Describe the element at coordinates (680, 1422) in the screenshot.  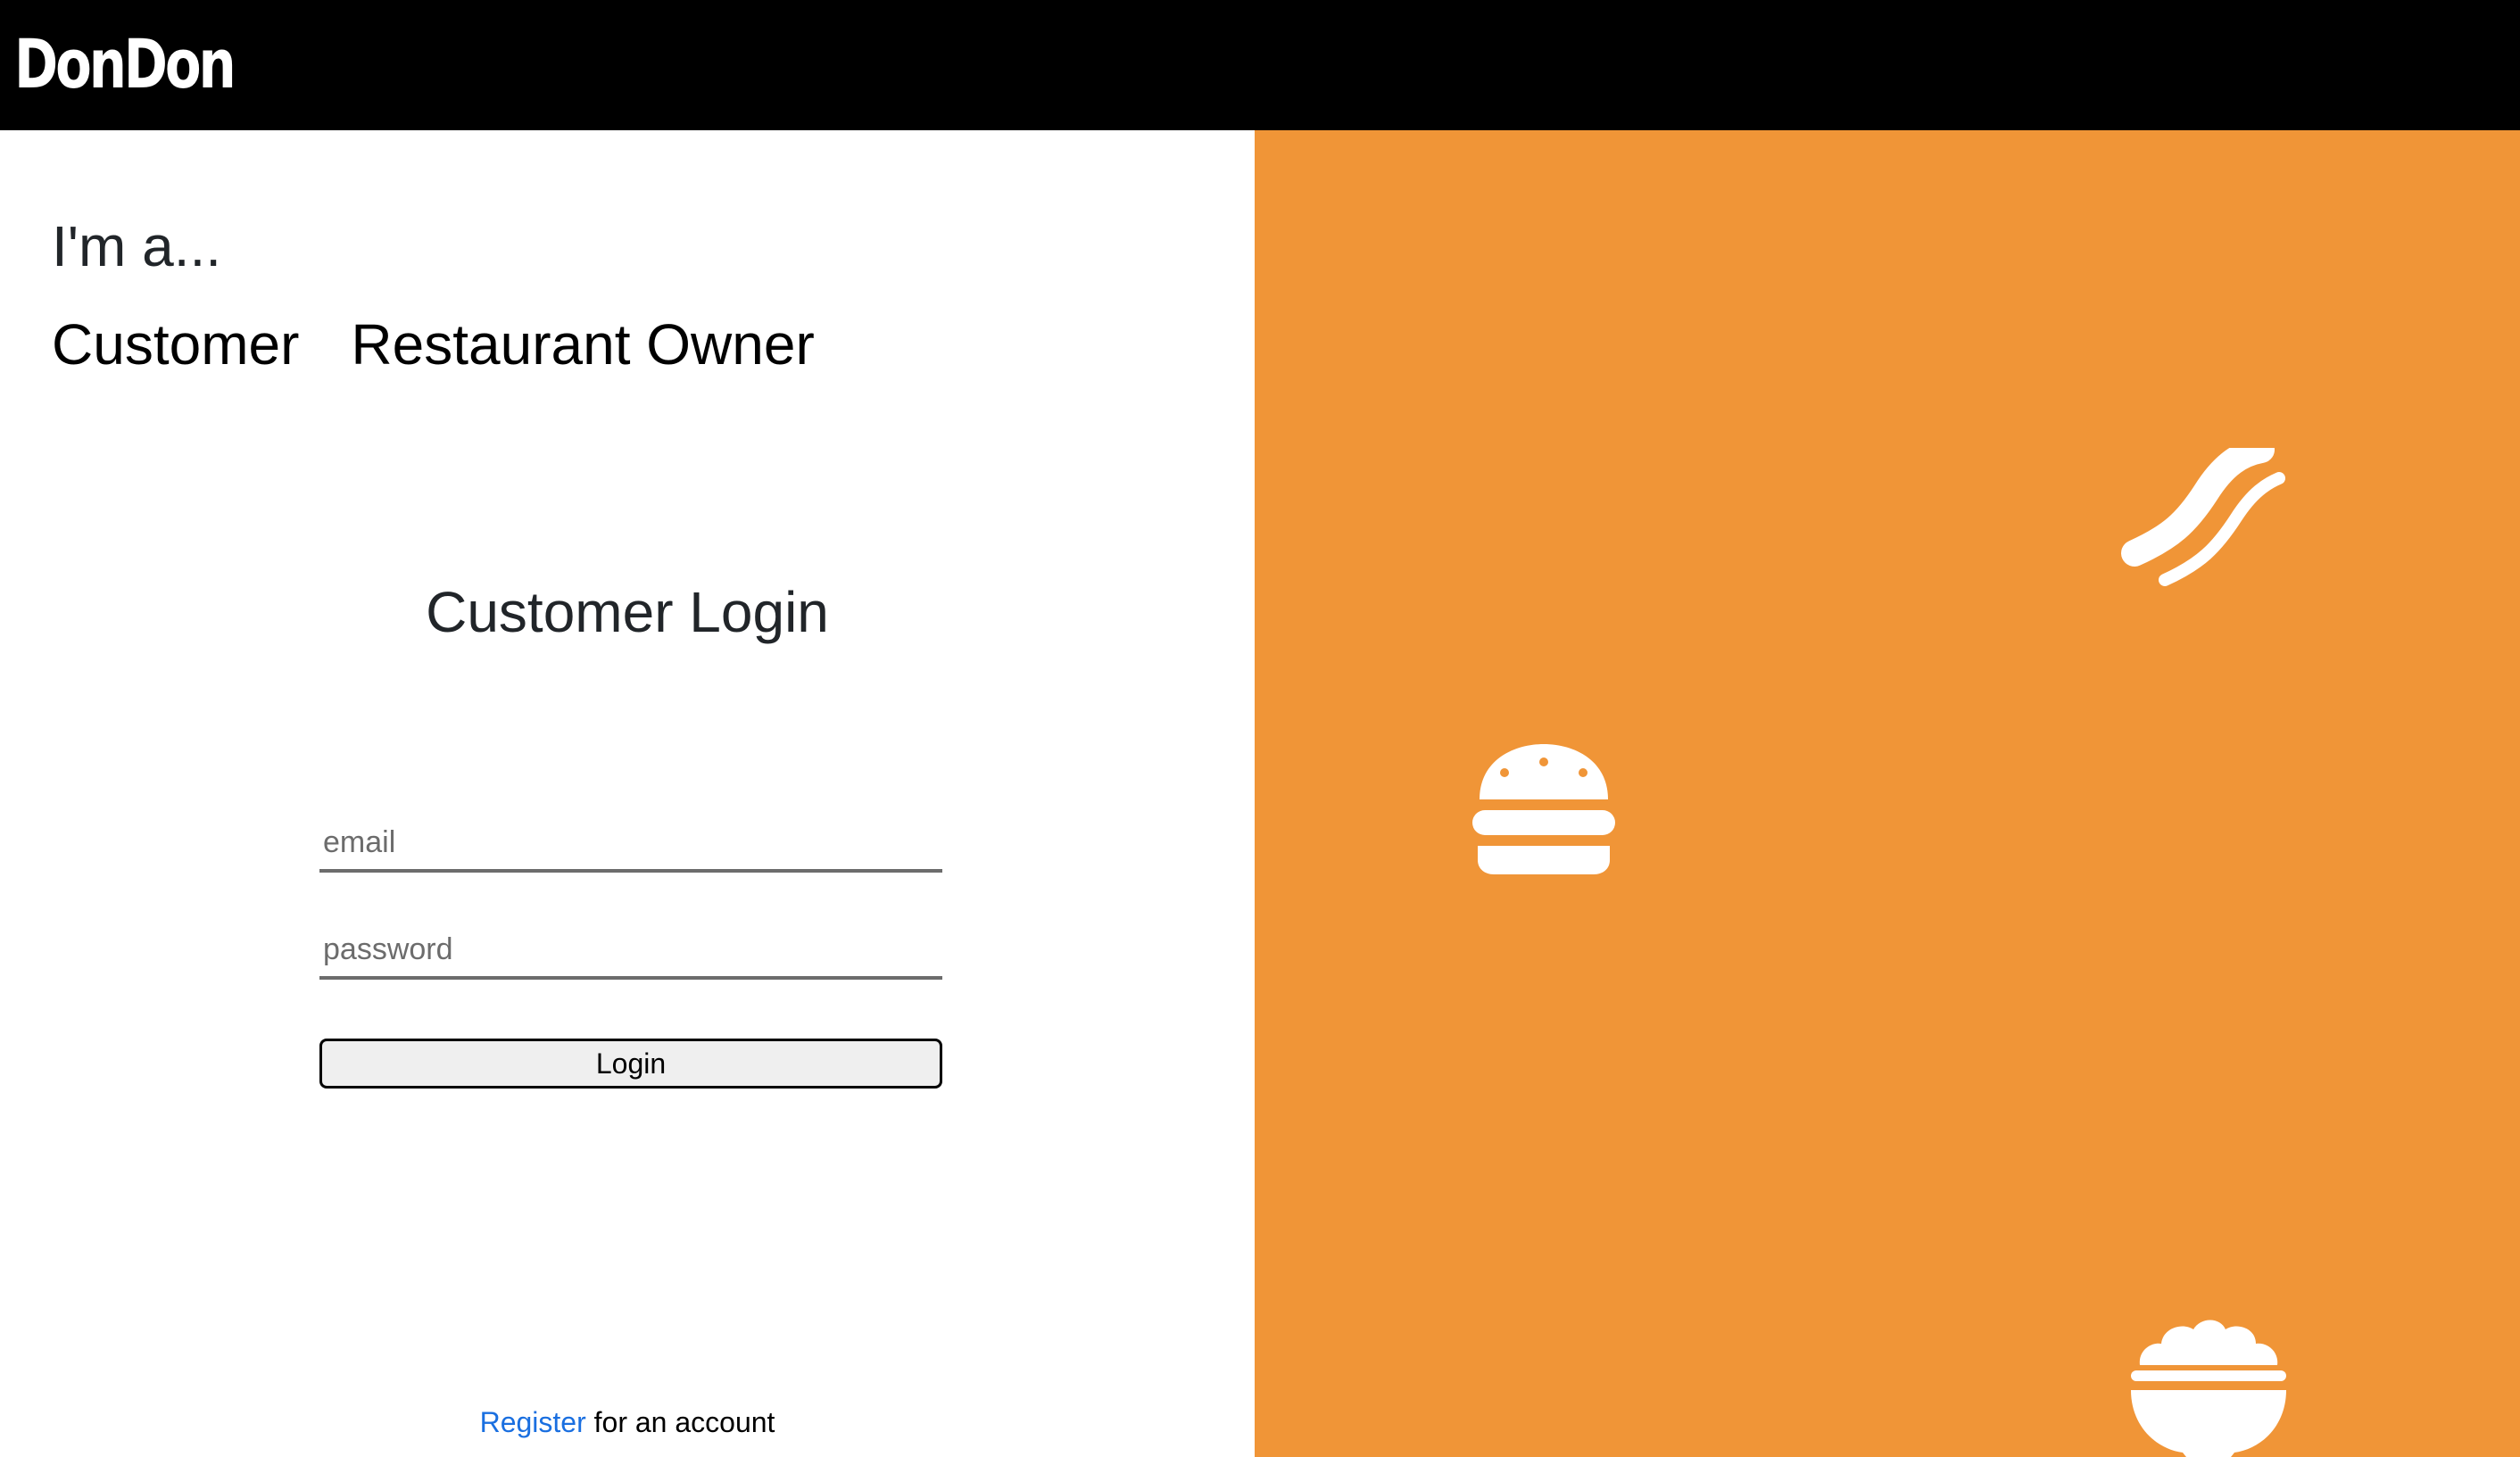
I see `register-suffix: for an account` at that location.